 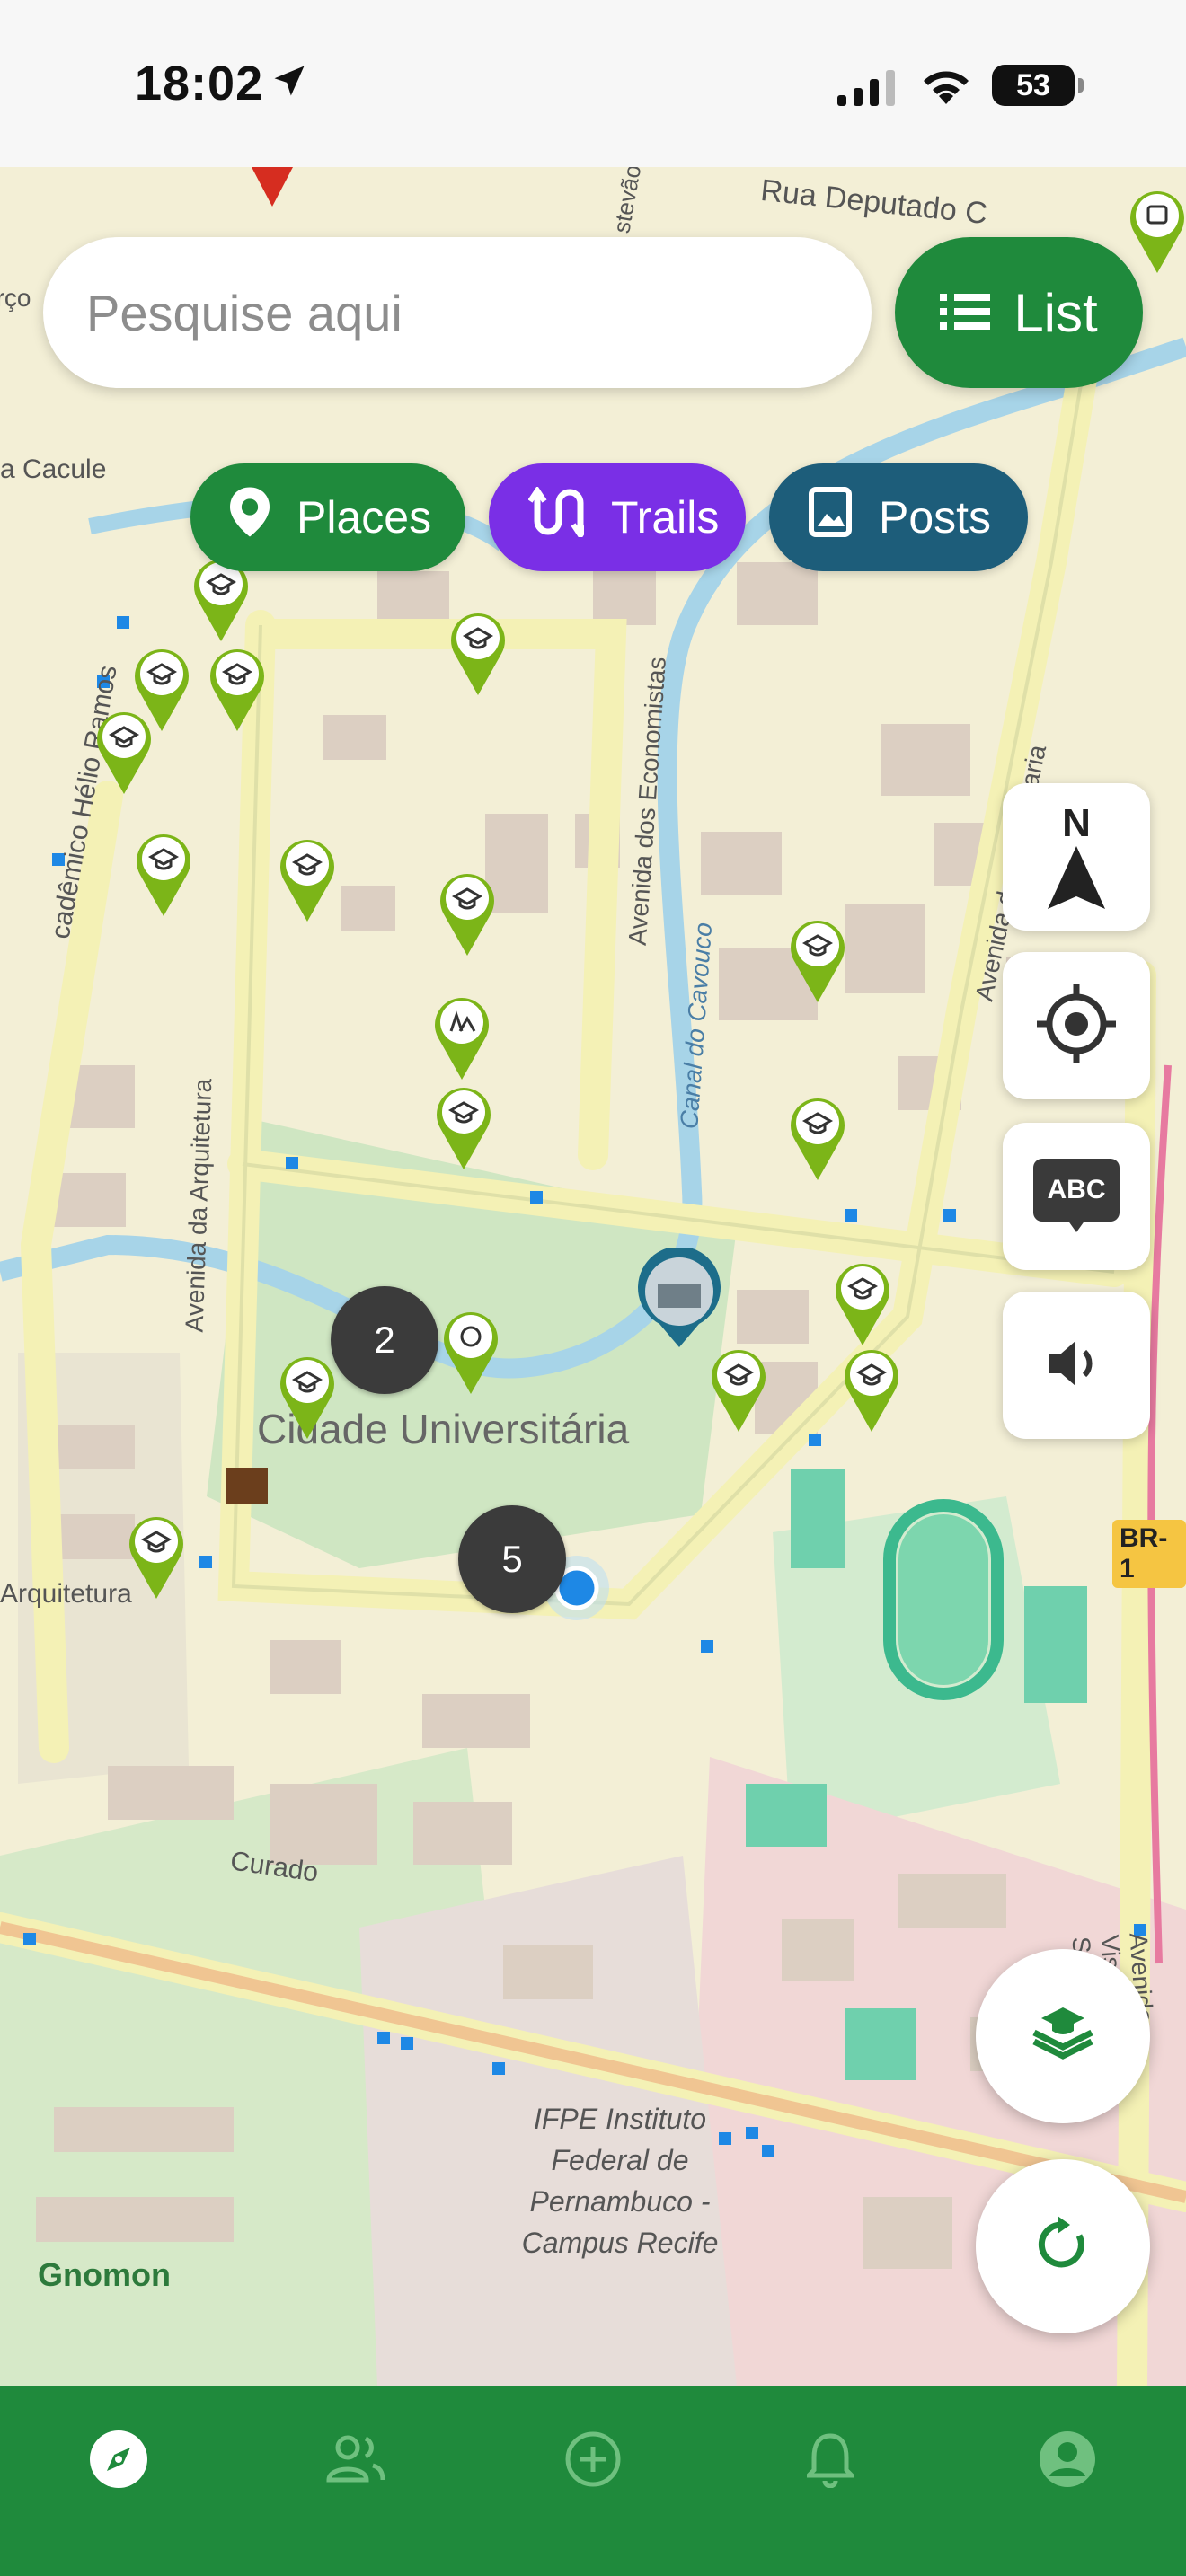 I want to click on gnomon-attribution: Gnomon, so click(x=104, y=2274).